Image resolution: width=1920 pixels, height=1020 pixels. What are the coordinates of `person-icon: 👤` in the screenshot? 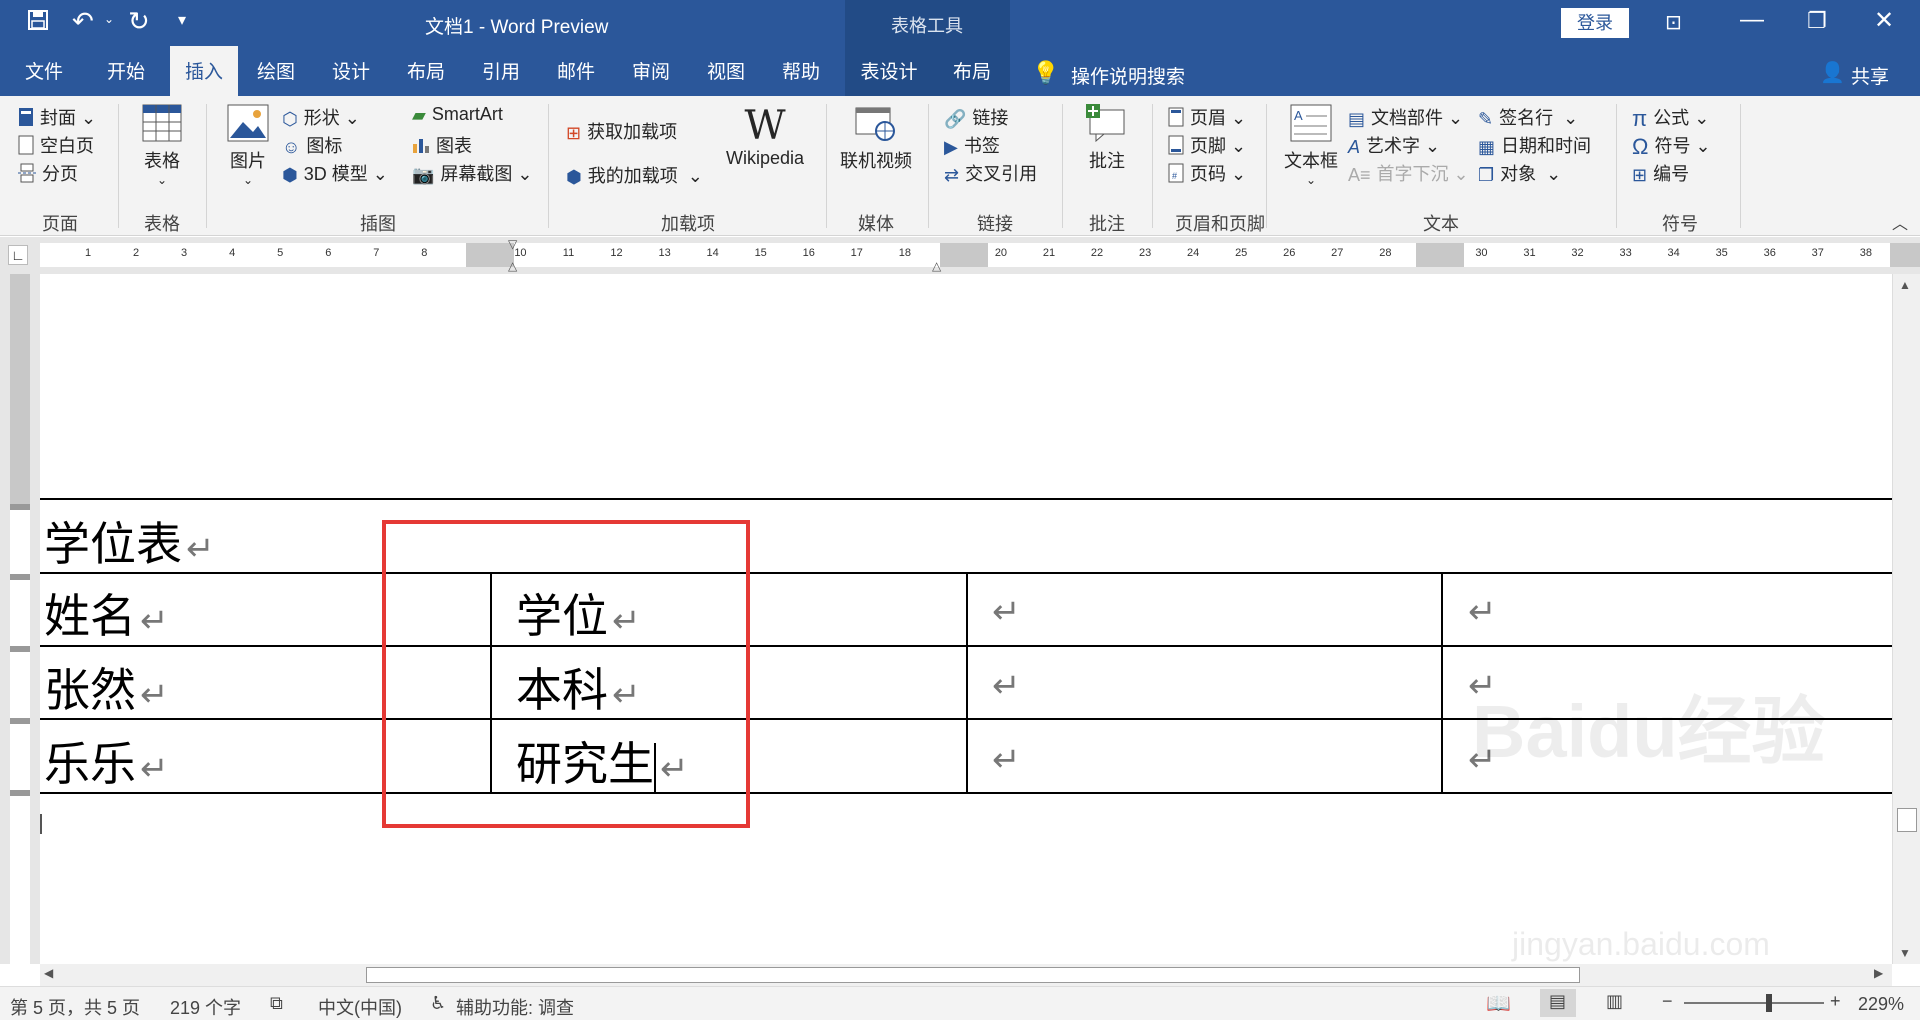 It's located at (1832, 72).